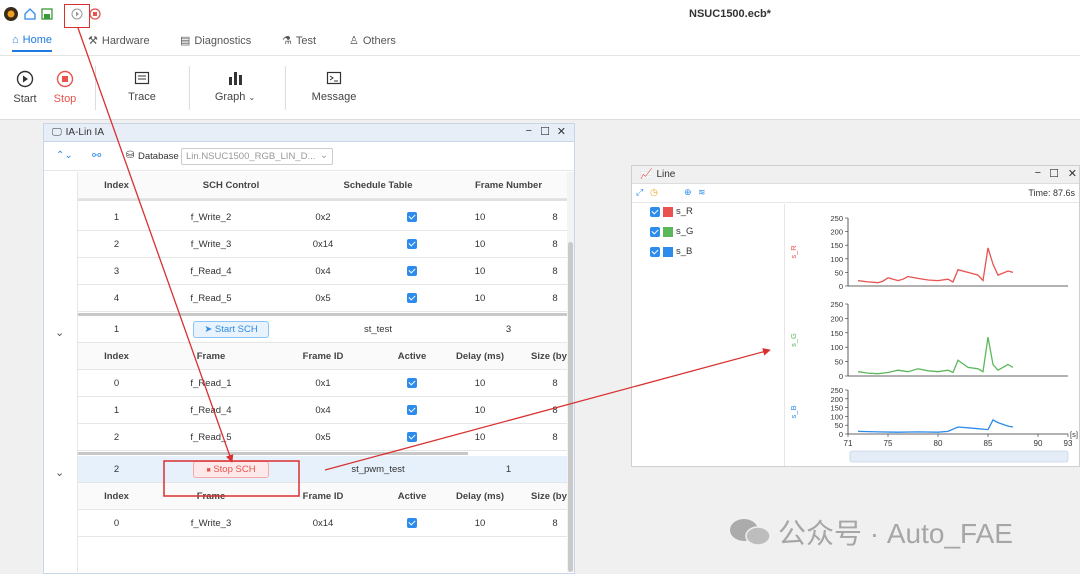 This screenshot has height=574, width=1080. What do you see at coordinates (540, 88) in the screenshot?
I see `ribbon: Start Stop Trace Graph ⌄ Message` at bounding box center [540, 88].